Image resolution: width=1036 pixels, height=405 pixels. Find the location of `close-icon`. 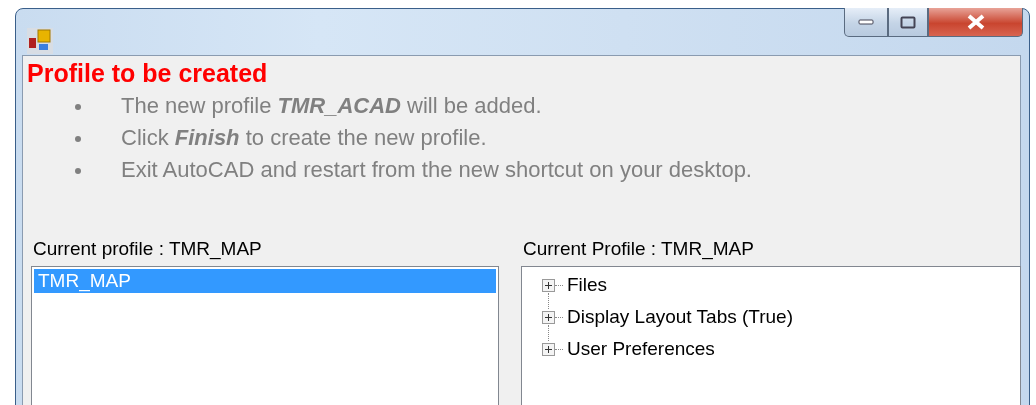

close-icon is located at coordinates (975, 22).